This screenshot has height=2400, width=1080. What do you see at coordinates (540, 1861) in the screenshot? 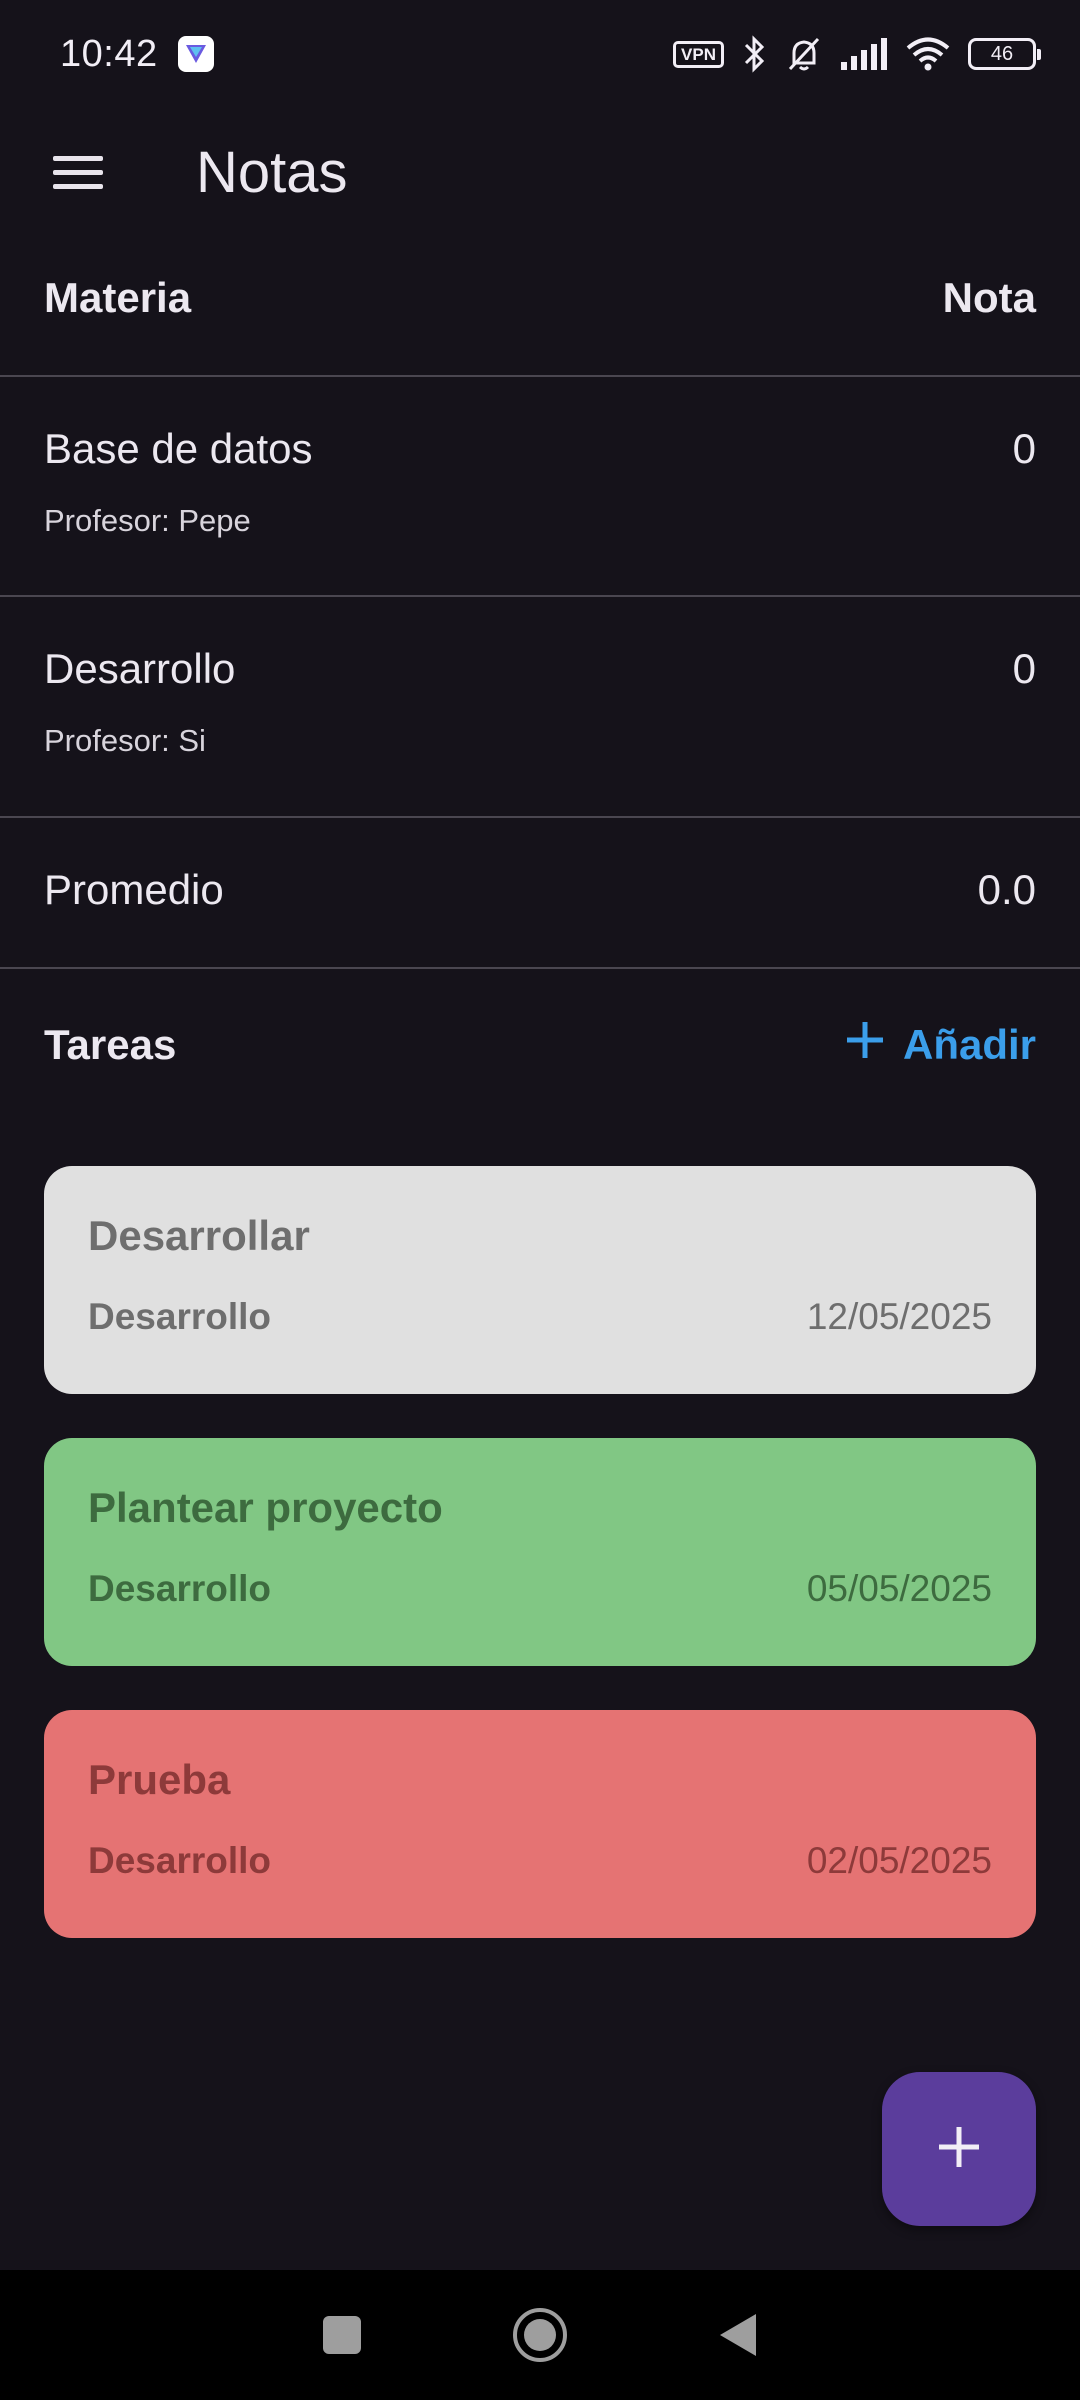
I see `task-meta: Desarrollo 02/05/2025` at bounding box center [540, 1861].